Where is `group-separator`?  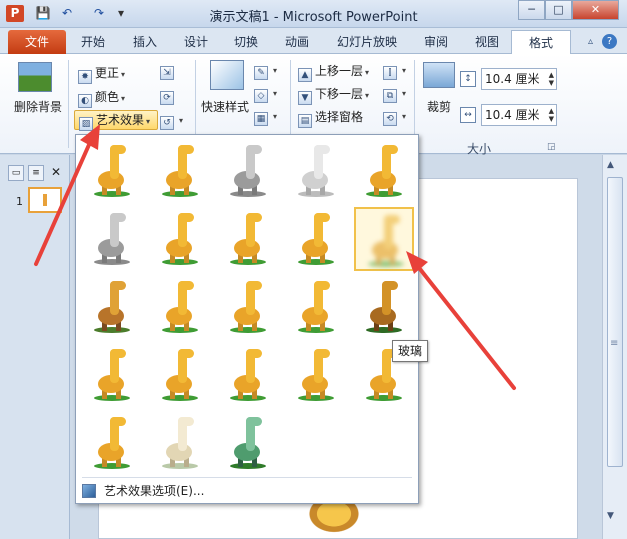 group-separator is located at coordinates (68, 104).